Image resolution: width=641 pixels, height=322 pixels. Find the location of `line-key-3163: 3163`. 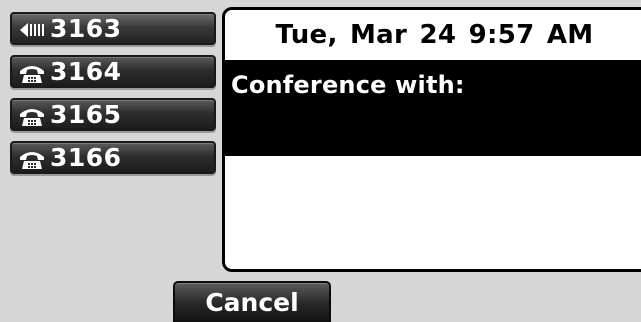

line-key-3163: 3163 is located at coordinates (113, 28).